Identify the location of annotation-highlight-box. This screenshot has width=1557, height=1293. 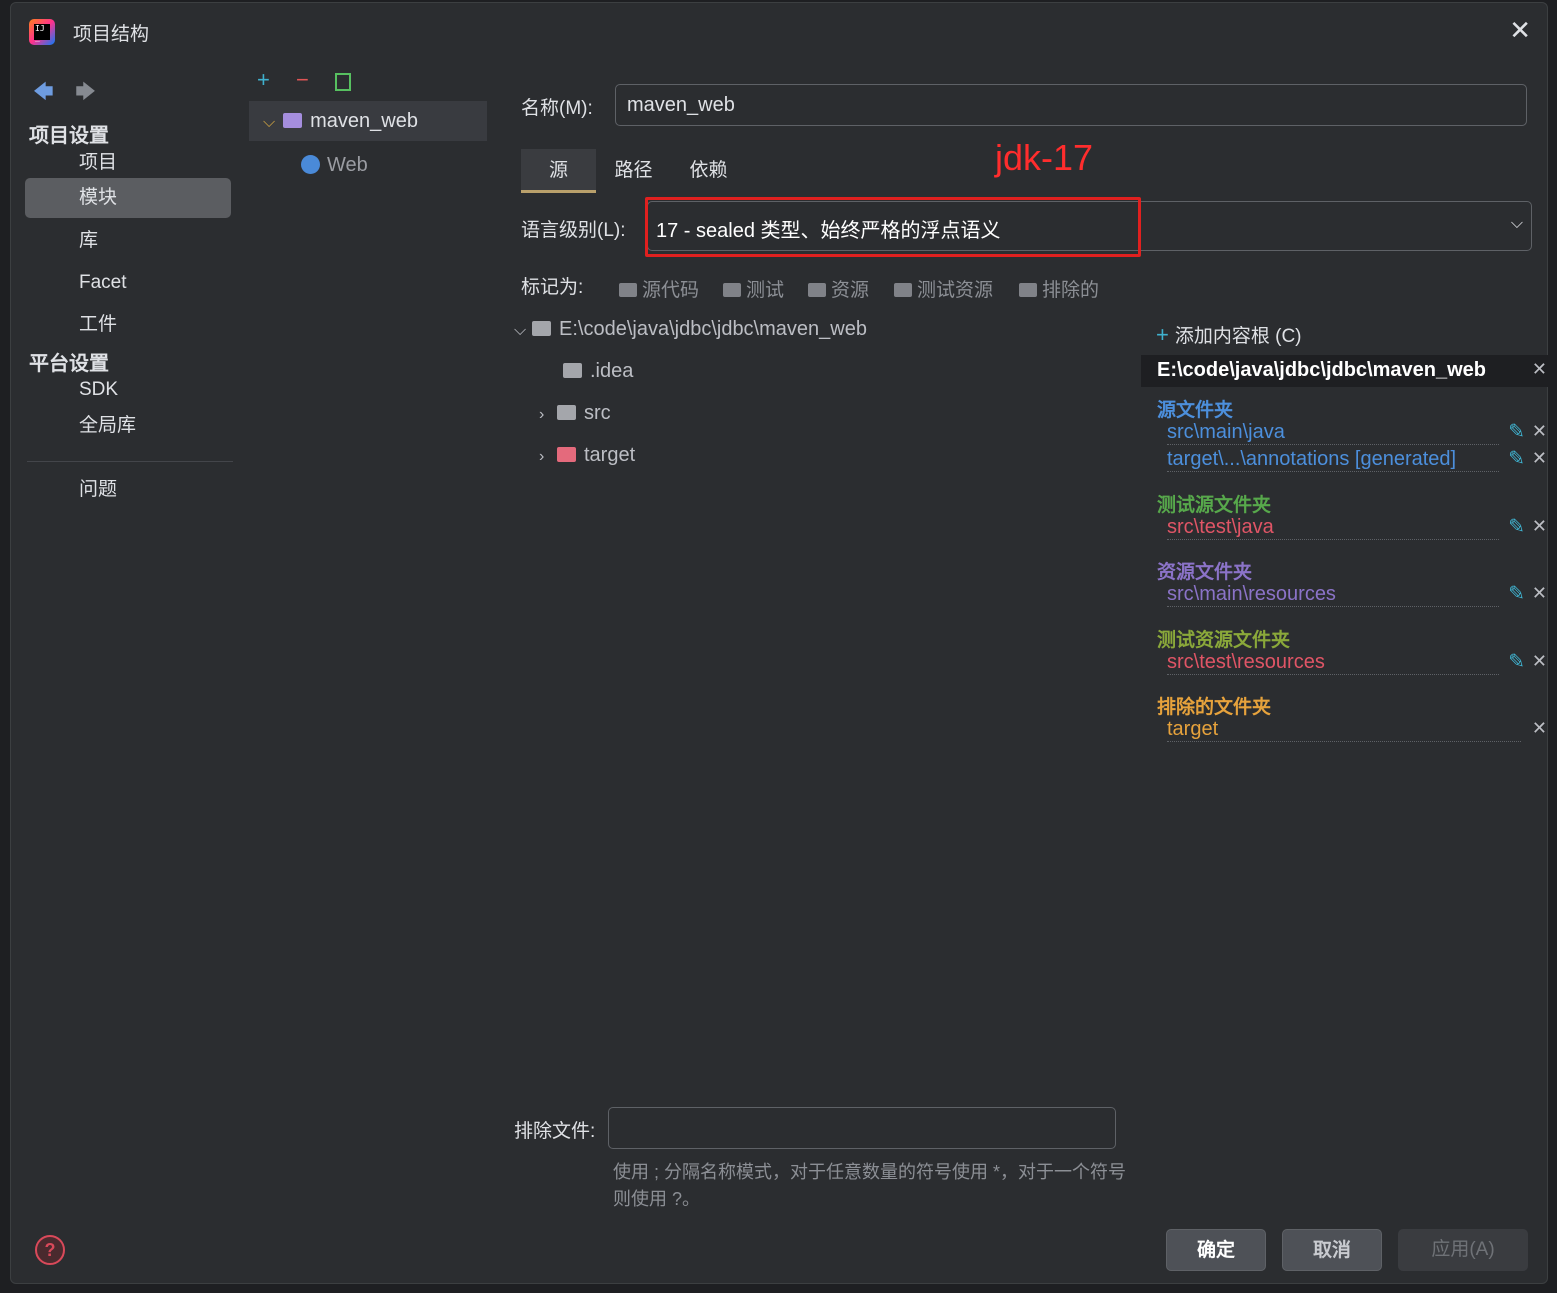
(893, 227).